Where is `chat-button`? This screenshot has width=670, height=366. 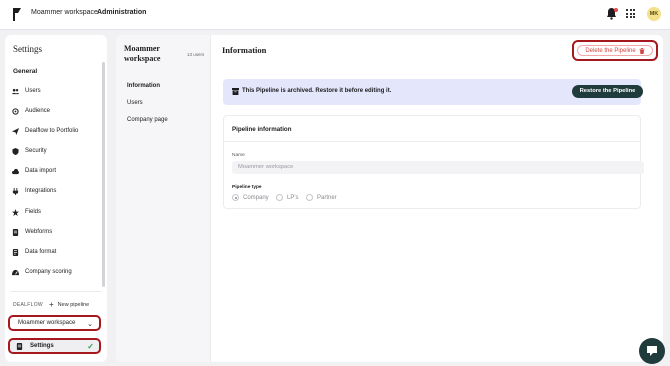
chat-button is located at coordinates (652, 351).